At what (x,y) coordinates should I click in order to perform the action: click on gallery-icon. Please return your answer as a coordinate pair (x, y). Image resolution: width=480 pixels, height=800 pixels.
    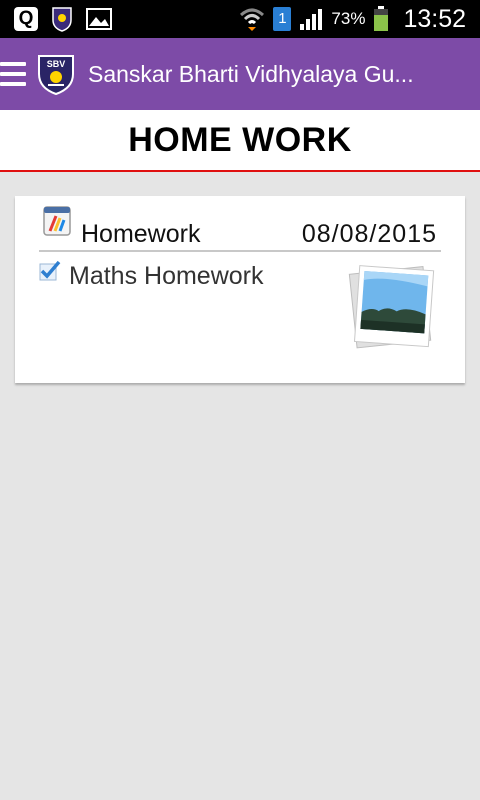
    Looking at the image, I should click on (99, 19).